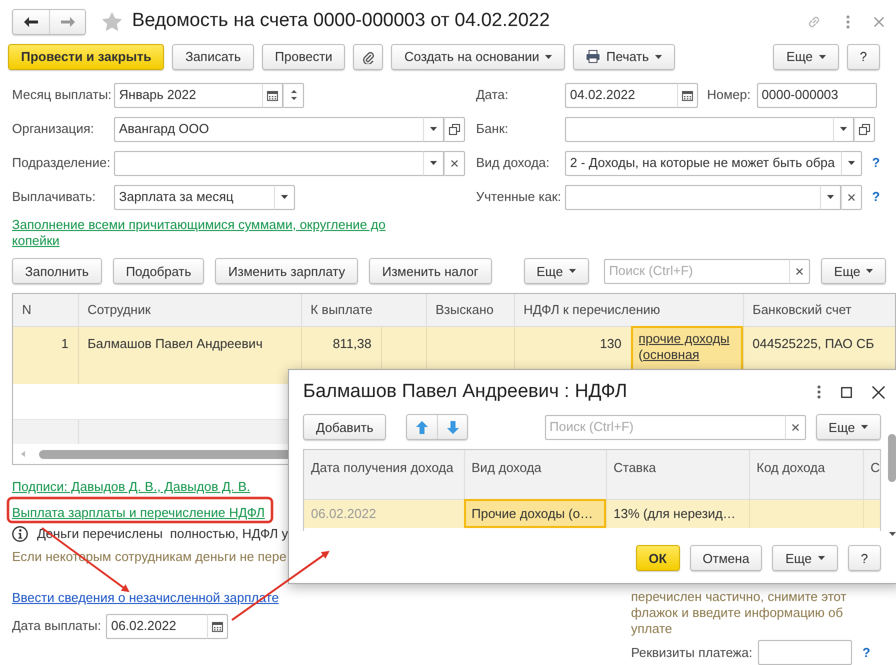 This screenshot has height=665, width=896. Describe the element at coordinates (62, 95) in the screenshot. I see `field-label: Месяц выплаты:` at that location.